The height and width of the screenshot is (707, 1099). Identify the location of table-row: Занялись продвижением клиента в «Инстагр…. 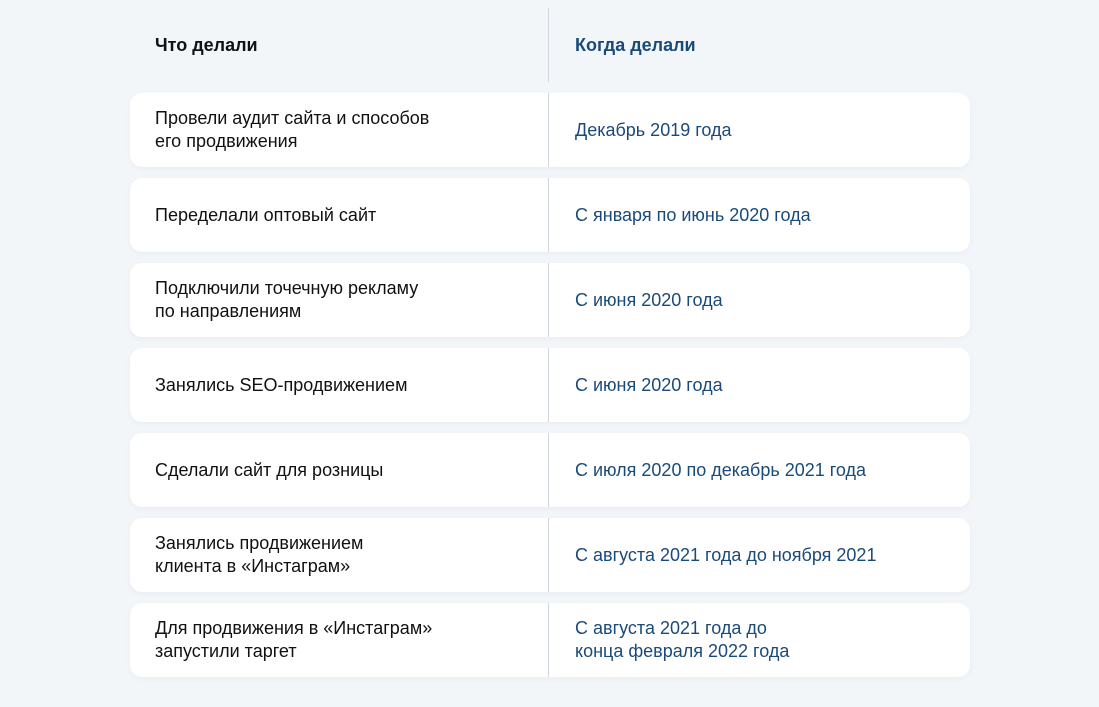
(550, 555).